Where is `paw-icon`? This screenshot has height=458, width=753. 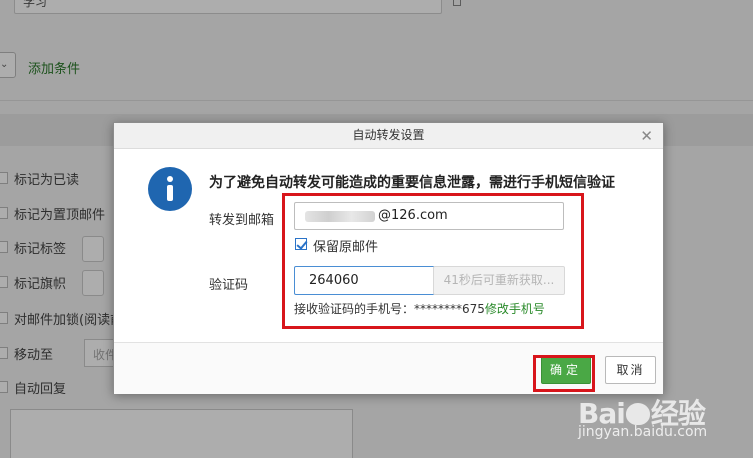 paw-icon is located at coordinates (637, 414).